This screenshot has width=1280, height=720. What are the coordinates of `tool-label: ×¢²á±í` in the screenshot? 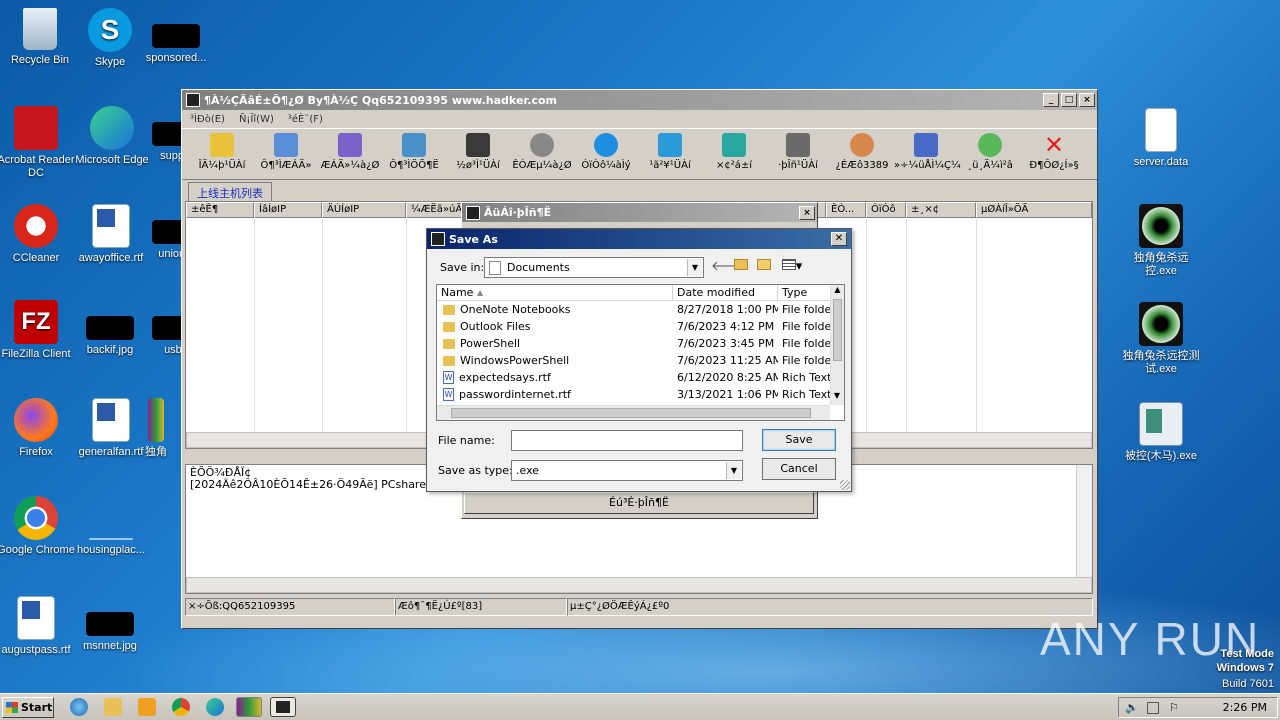 It's located at (734, 165).